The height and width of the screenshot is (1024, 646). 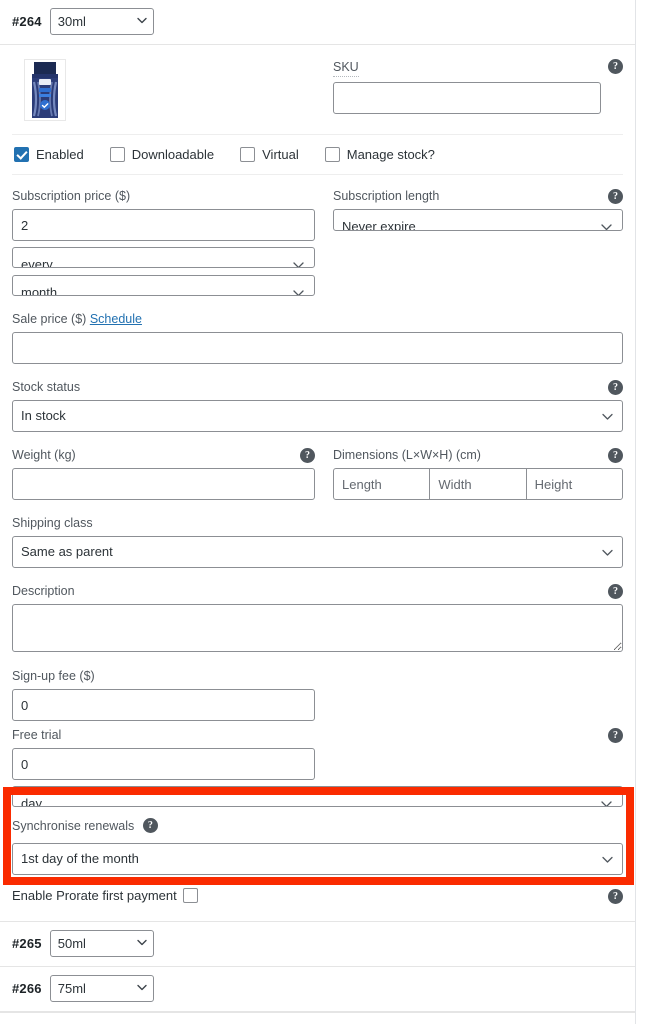 I want to click on attribute-select-265: 50ml, so click(x=101, y=943).